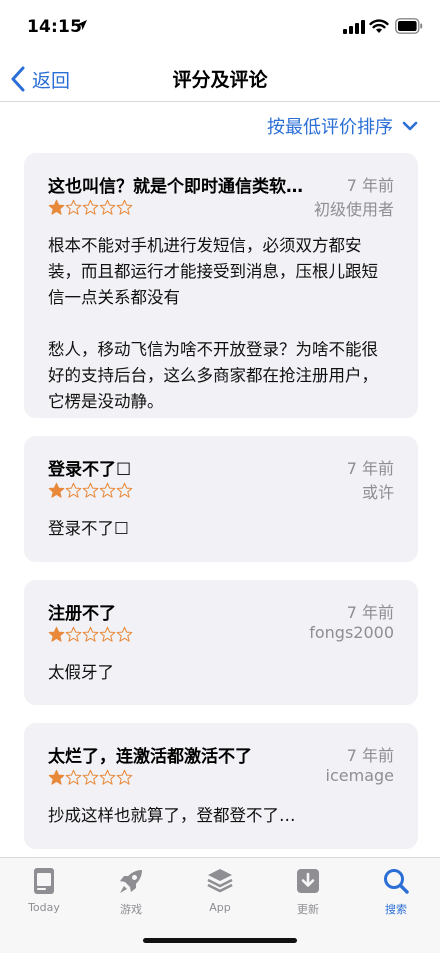  What do you see at coordinates (88, 528) in the screenshot?
I see `review-paragraph: 登录不了☐` at bounding box center [88, 528].